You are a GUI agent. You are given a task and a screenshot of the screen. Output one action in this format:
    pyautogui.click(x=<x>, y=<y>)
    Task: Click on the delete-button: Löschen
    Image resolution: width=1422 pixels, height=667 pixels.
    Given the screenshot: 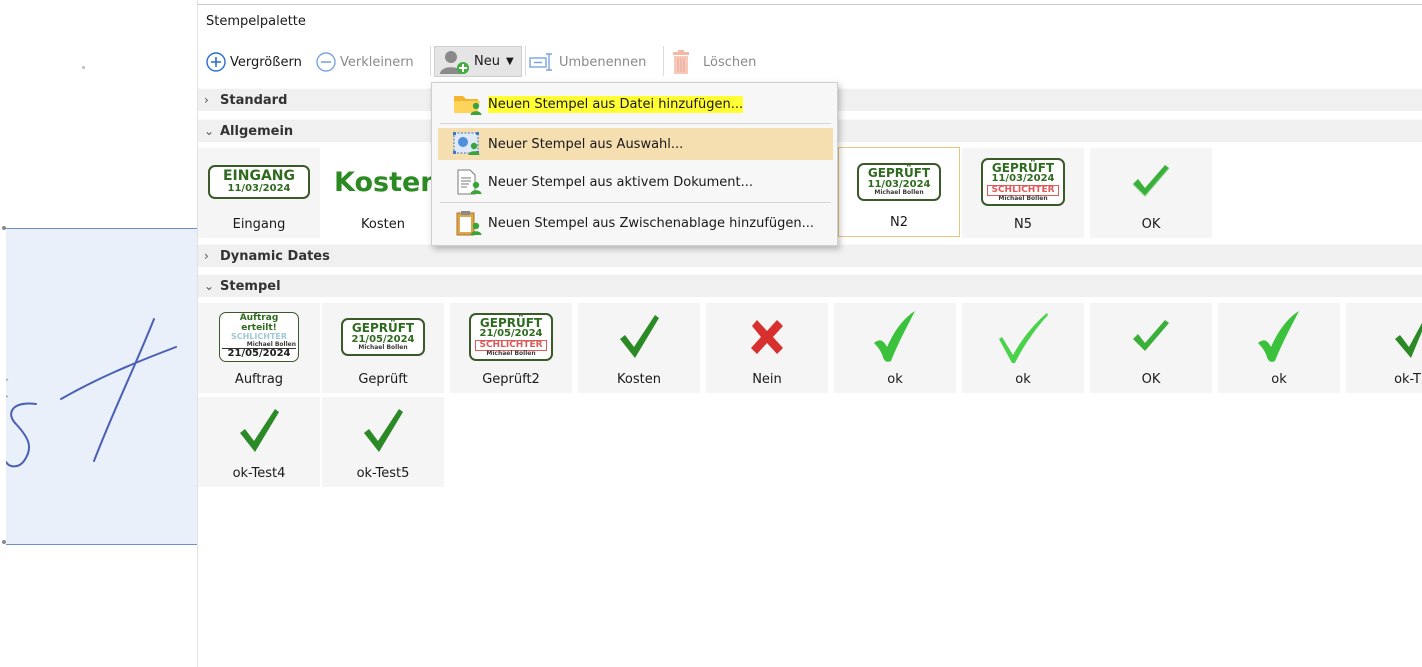 What is the action you would take?
    pyautogui.click(x=712, y=62)
    